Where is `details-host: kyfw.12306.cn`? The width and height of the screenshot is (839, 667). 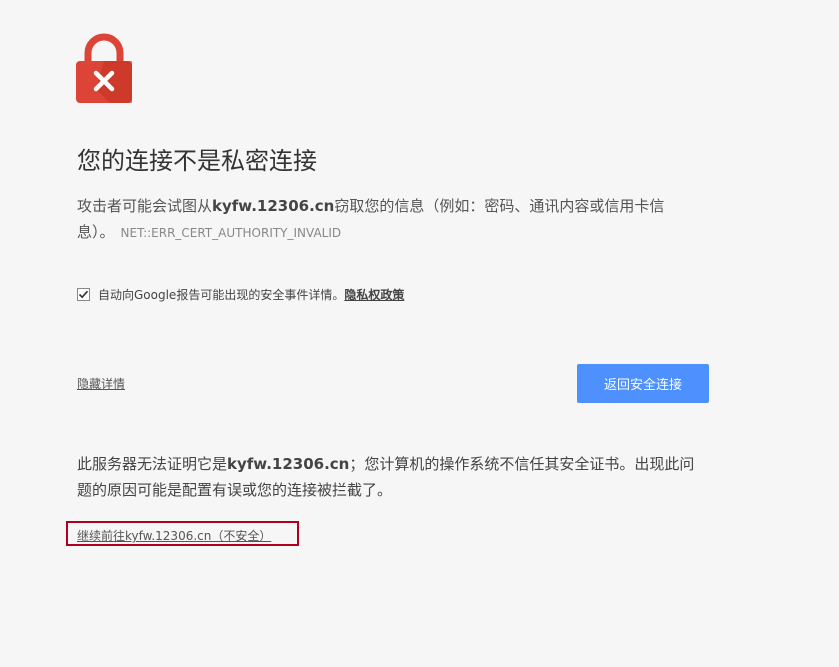
details-host: kyfw.12306.cn is located at coordinates (288, 464).